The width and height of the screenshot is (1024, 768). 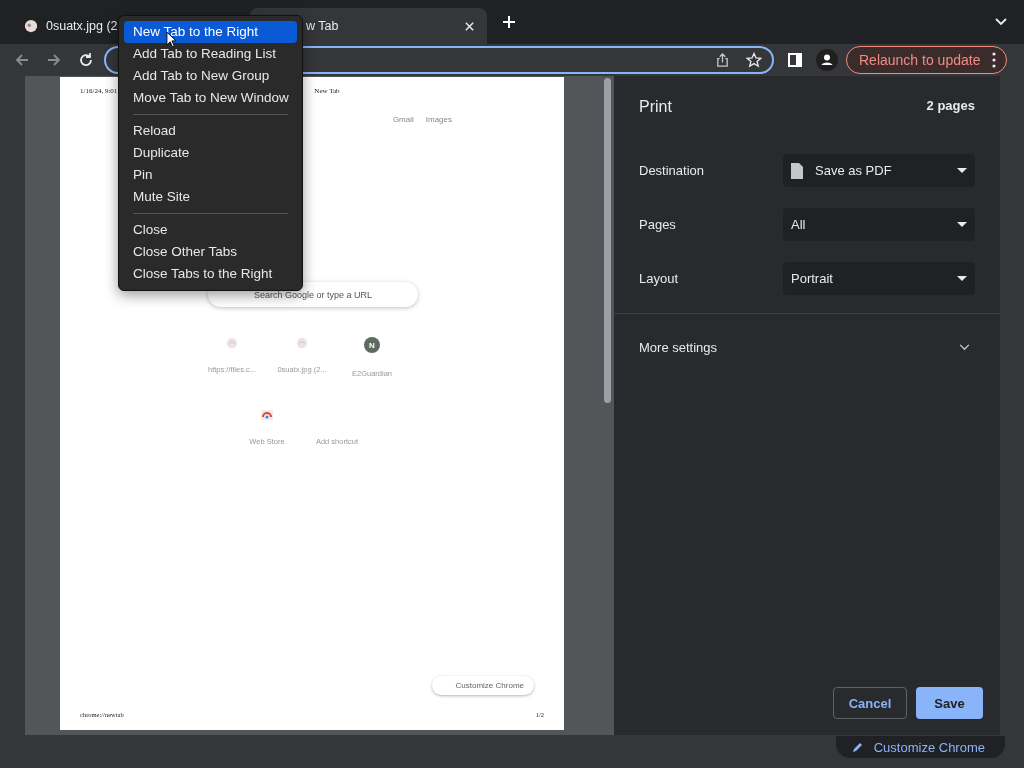 I want to click on page-count: 2 pages, so click(x=950, y=106).